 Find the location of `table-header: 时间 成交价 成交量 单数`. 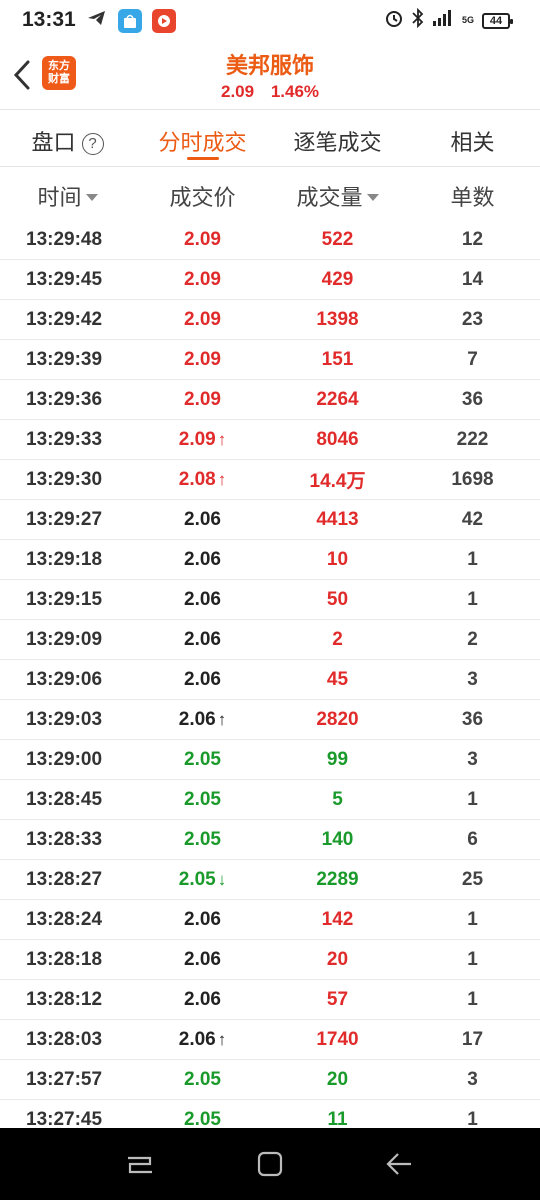

table-header: 时间 成交价 成交量 单数 is located at coordinates (270, 194).